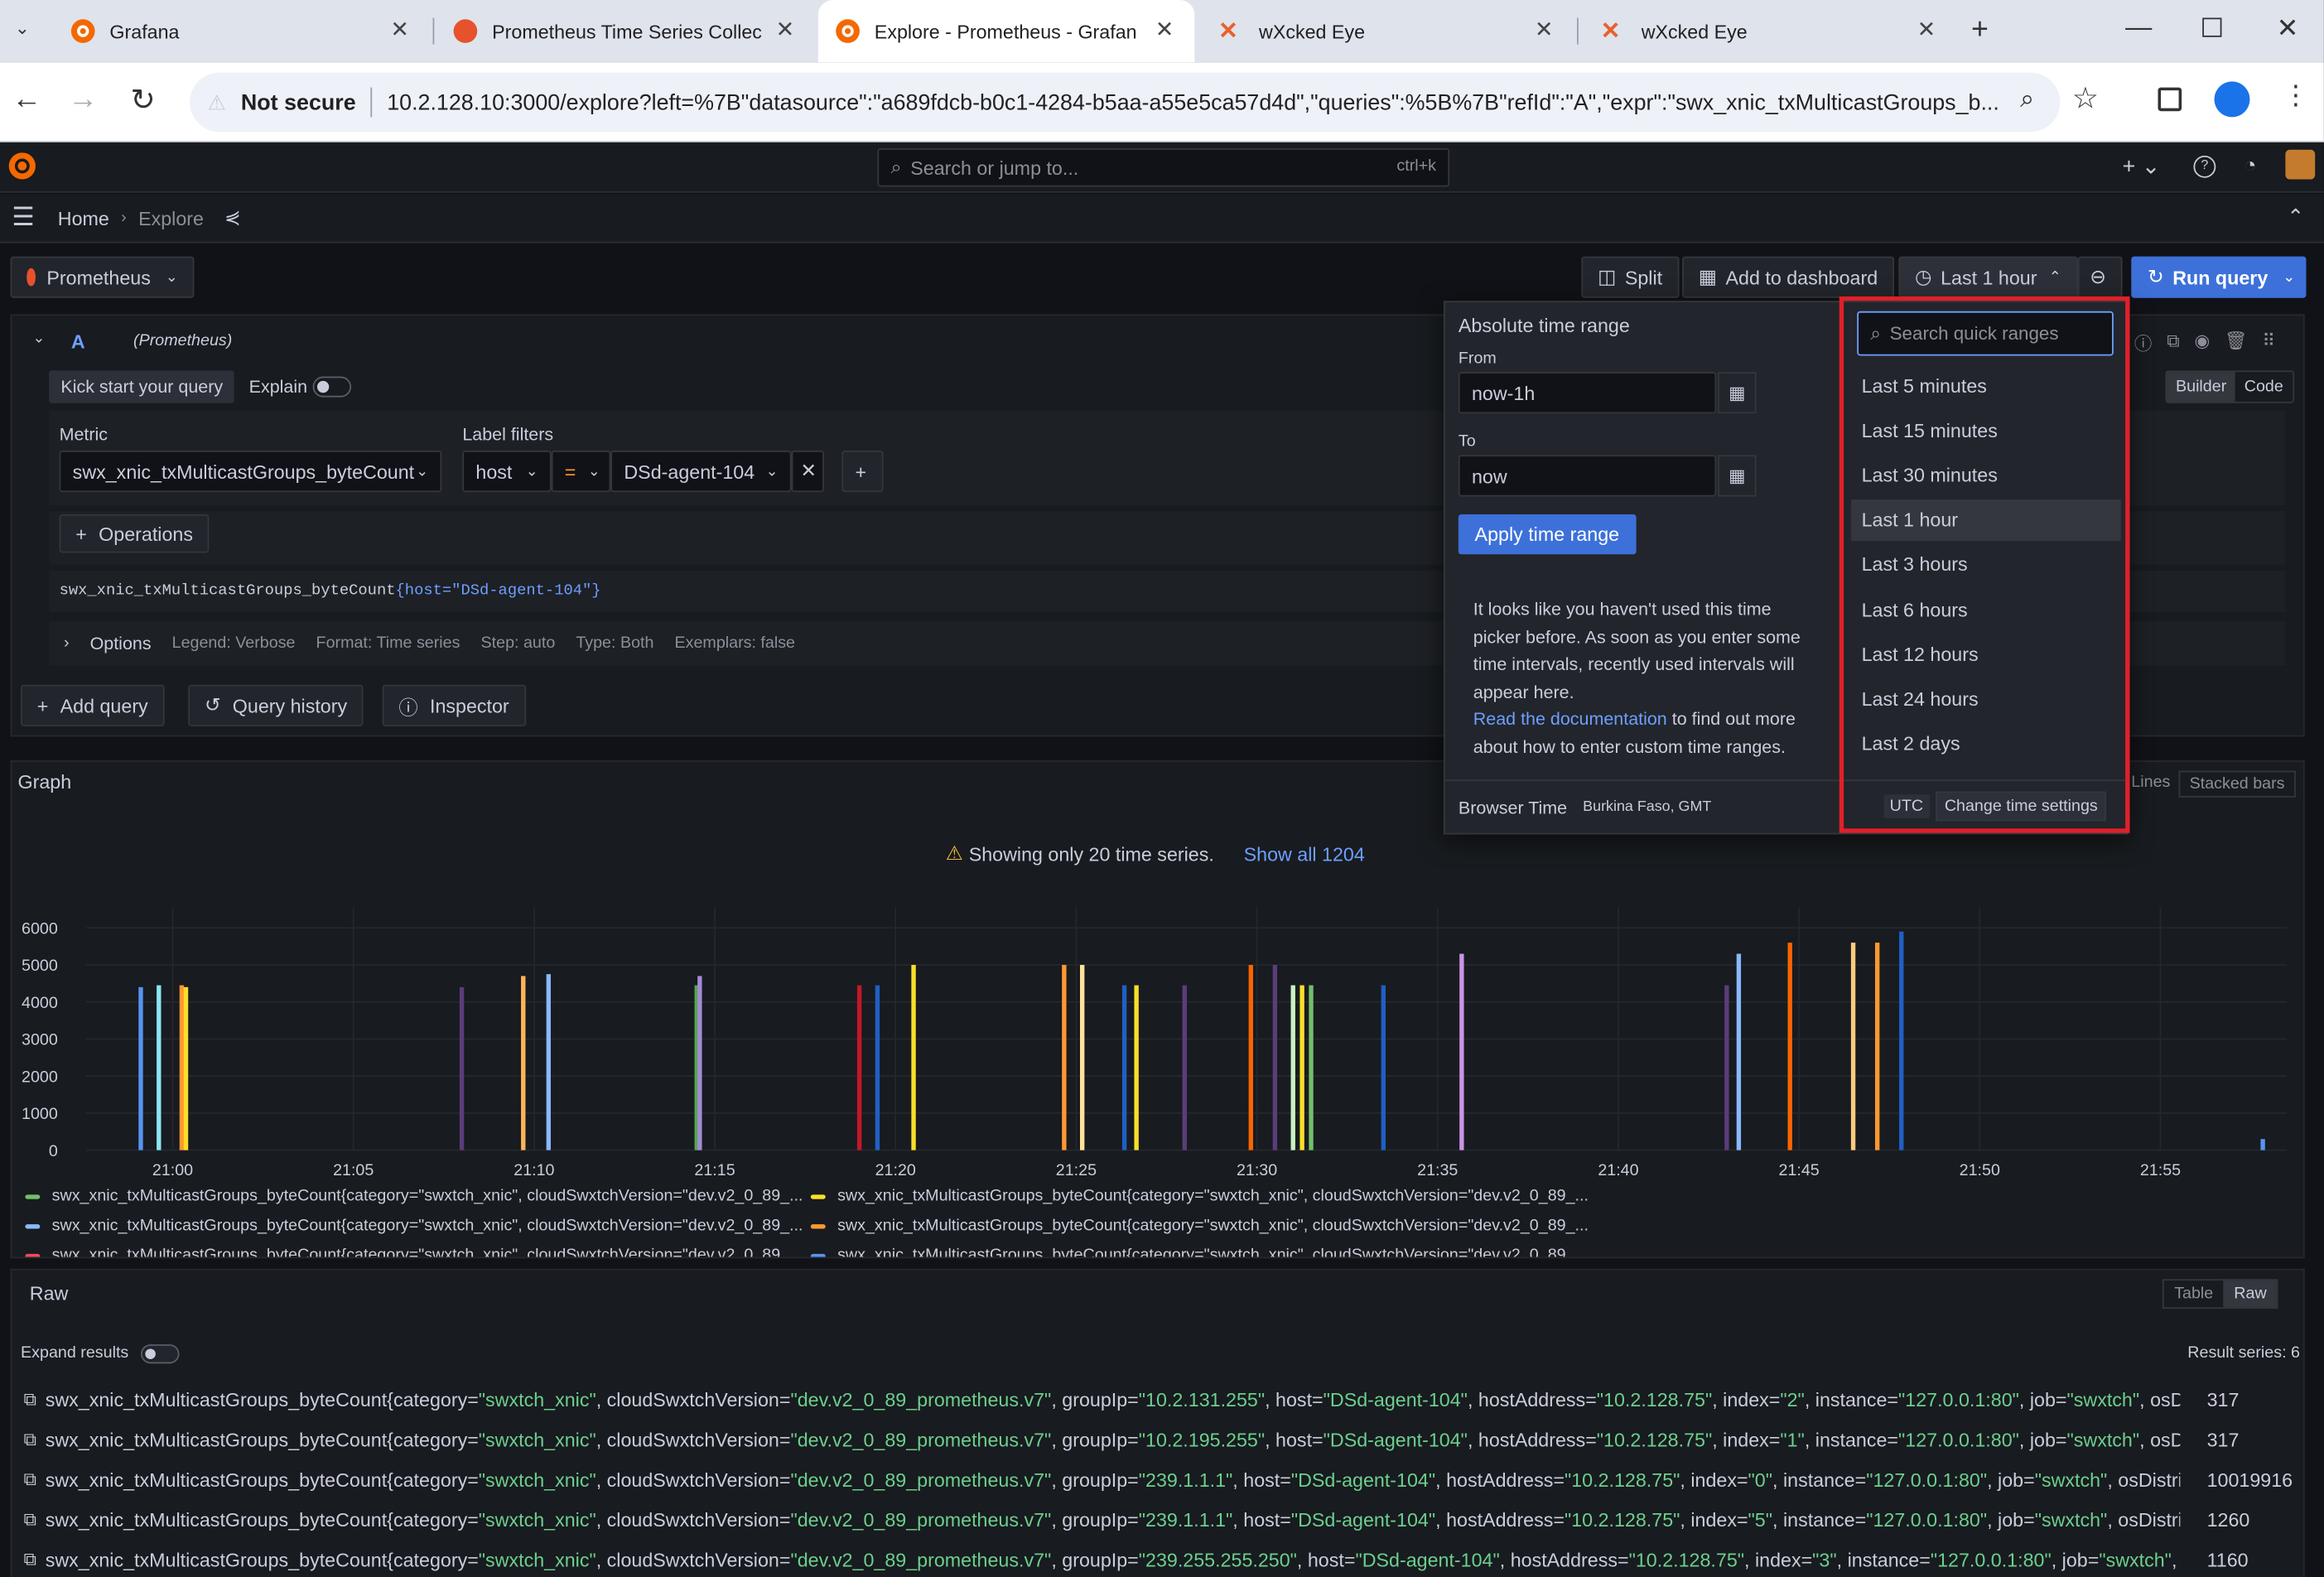 This screenshot has height=1577, width=2324. I want to click on kick-start-button: Kick start your query, so click(142, 387).